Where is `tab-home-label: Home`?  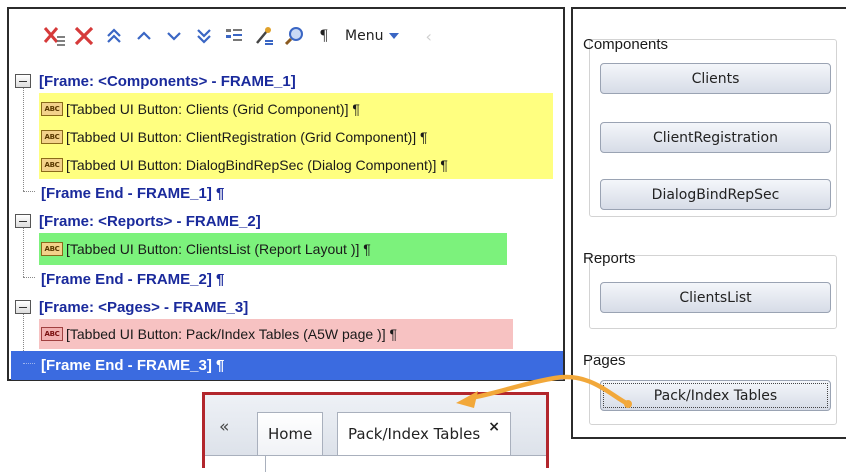
tab-home-label: Home is located at coordinates (290, 434).